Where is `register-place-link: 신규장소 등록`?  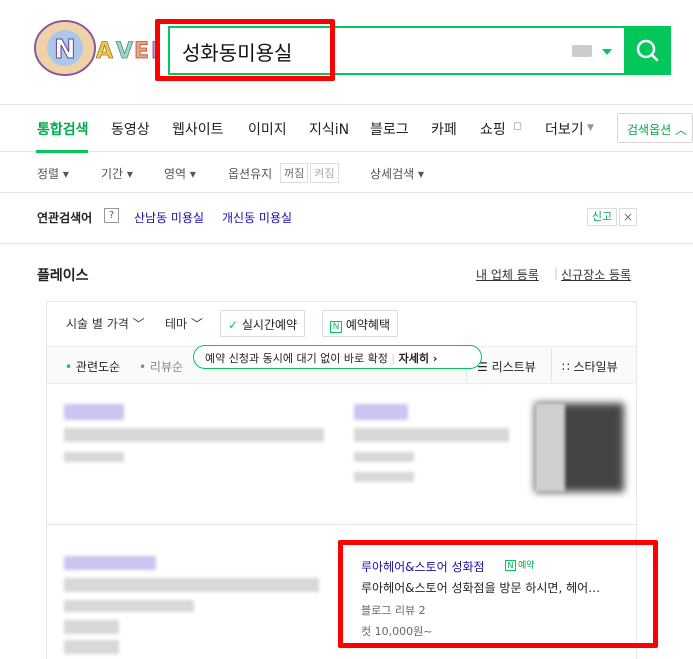 register-place-link: 신규장소 등록 is located at coordinates (596, 274).